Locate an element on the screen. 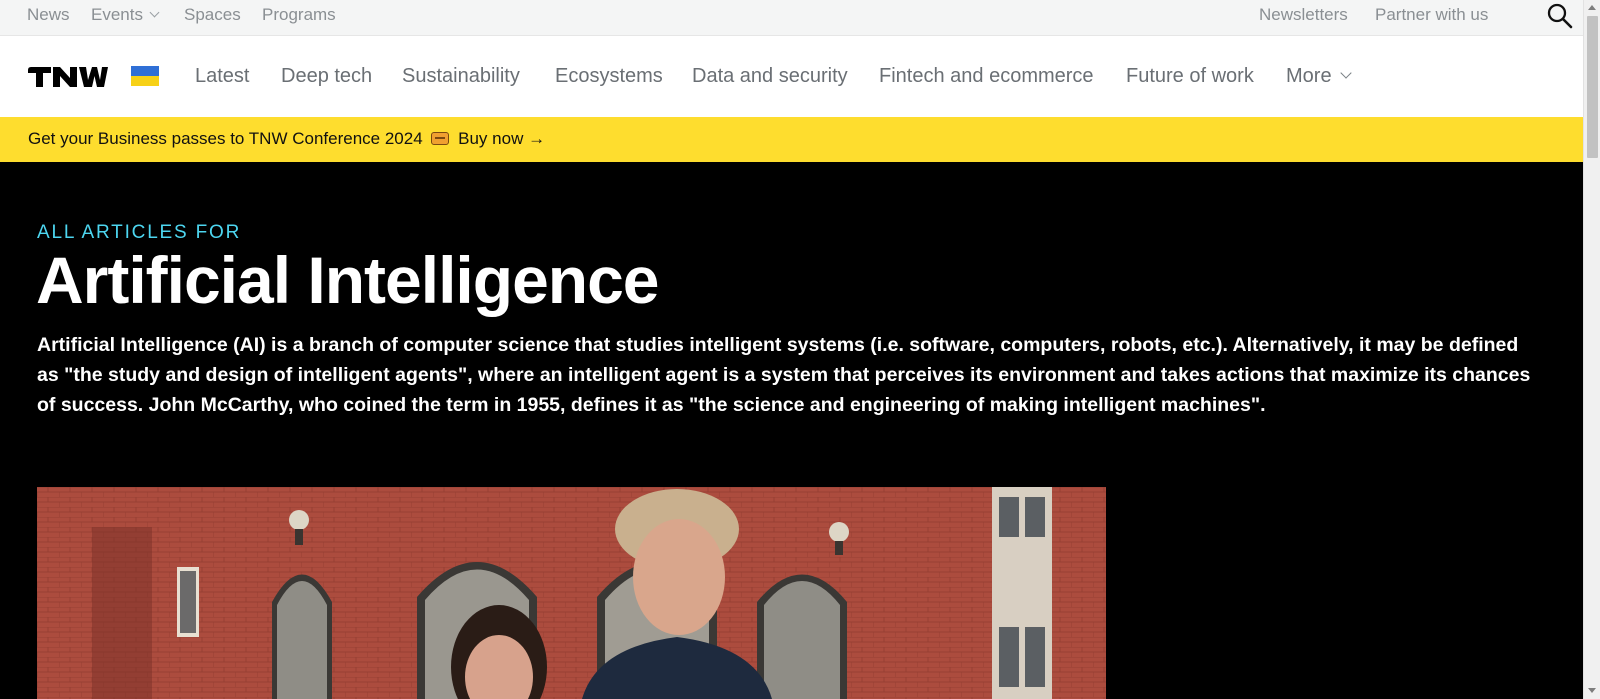 Image resolution: width=1600 pixels, height=699 pixels. nav-deep-tech: Deep tech is located at coordinates (326, 76).